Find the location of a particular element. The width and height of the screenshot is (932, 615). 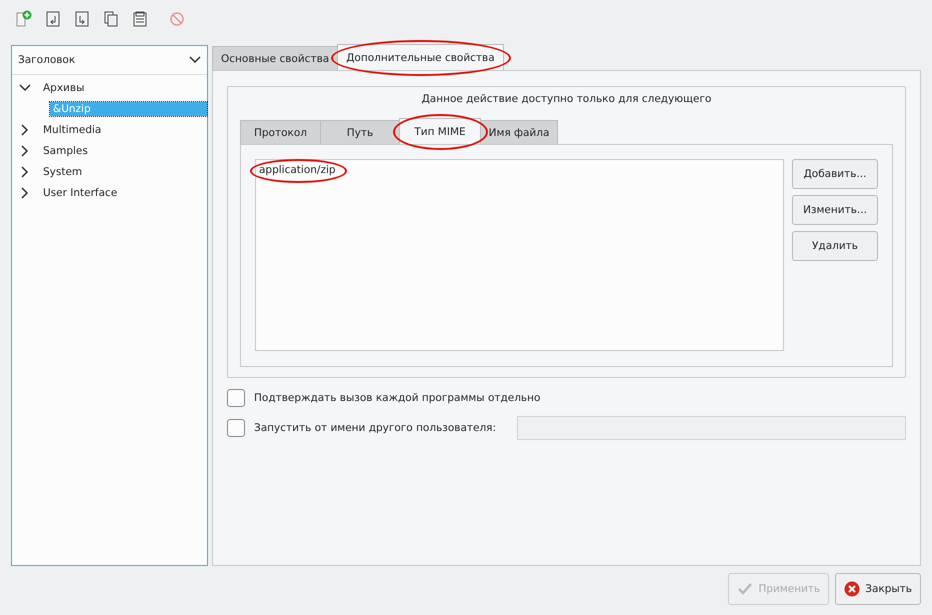

checkmark-icon is located at coordinates (745, 589).